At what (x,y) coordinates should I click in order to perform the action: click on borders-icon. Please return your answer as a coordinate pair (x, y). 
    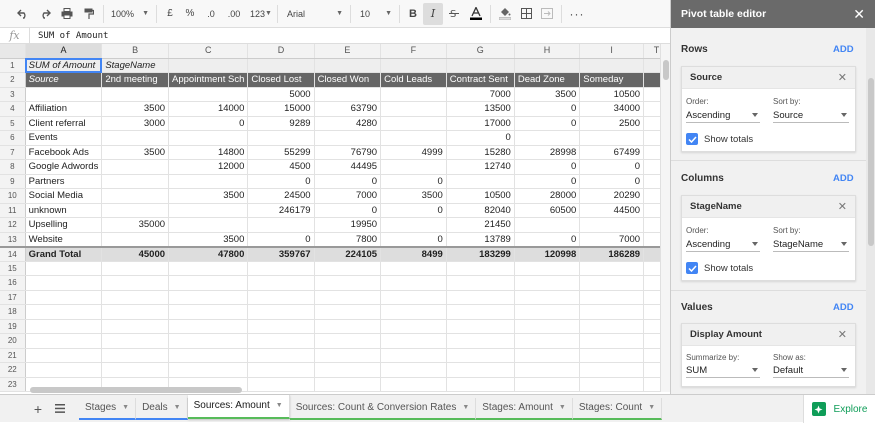
    Looking at the image, I should click on (526, 14).